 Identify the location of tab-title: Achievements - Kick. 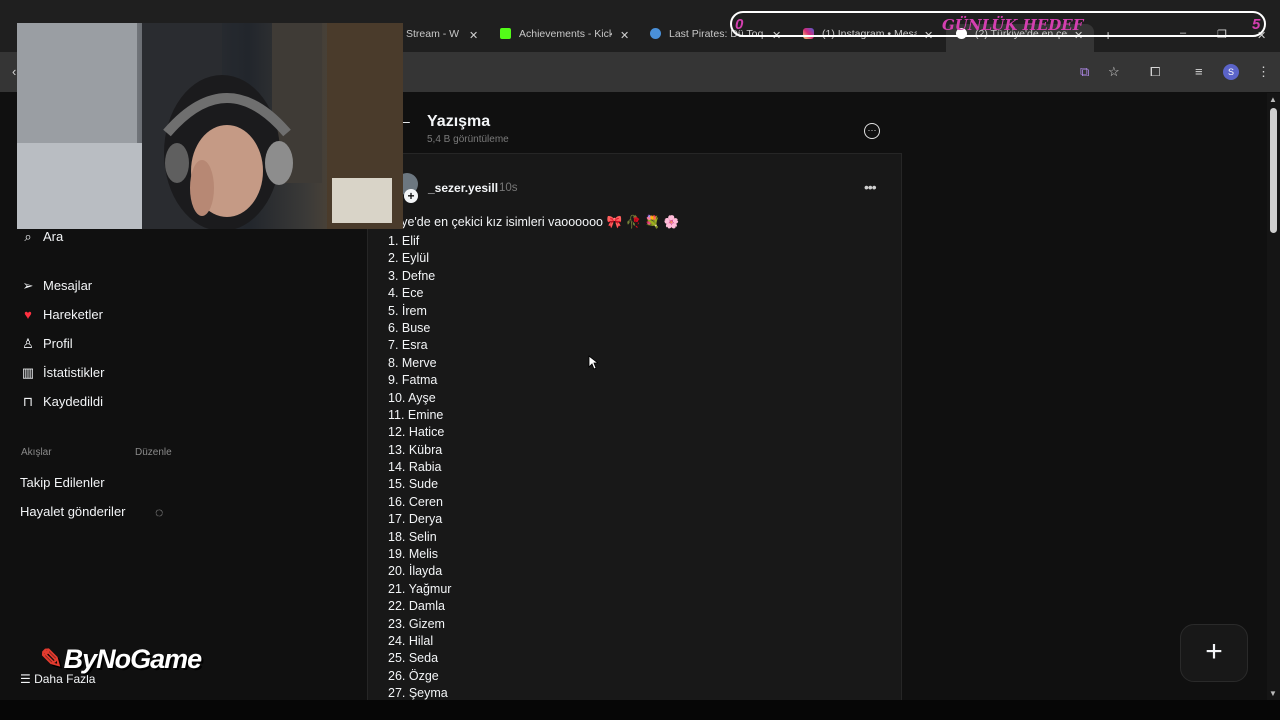
(565, 34).